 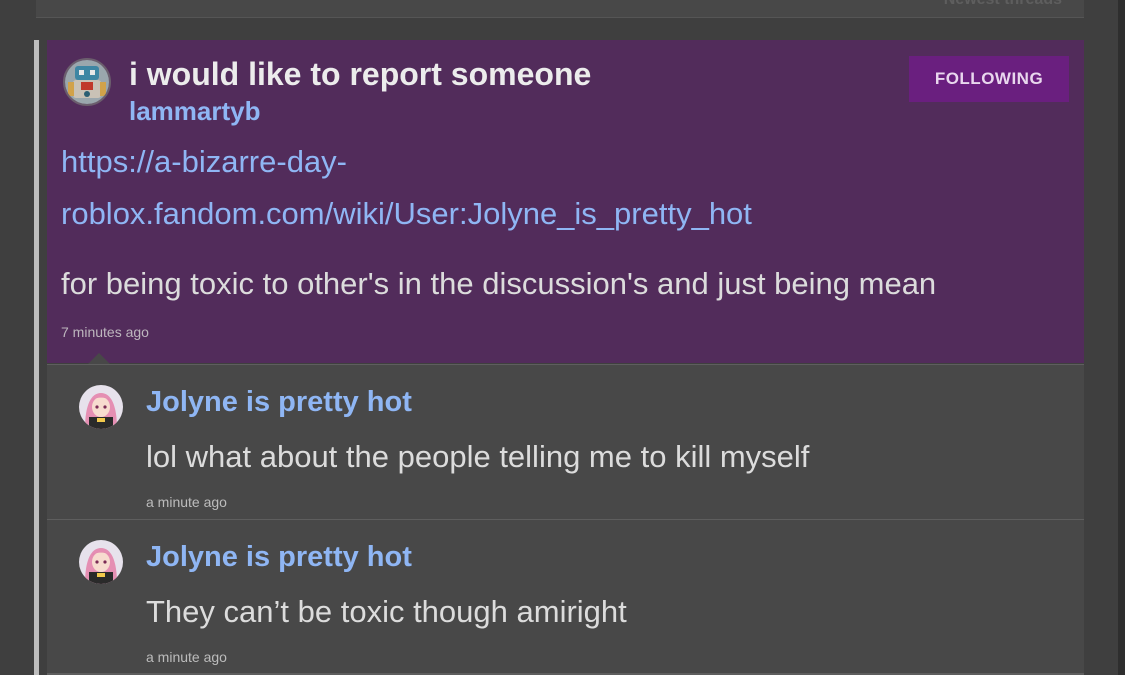 I want to click on robot-avatar-icon, so click(x=87, y=82).